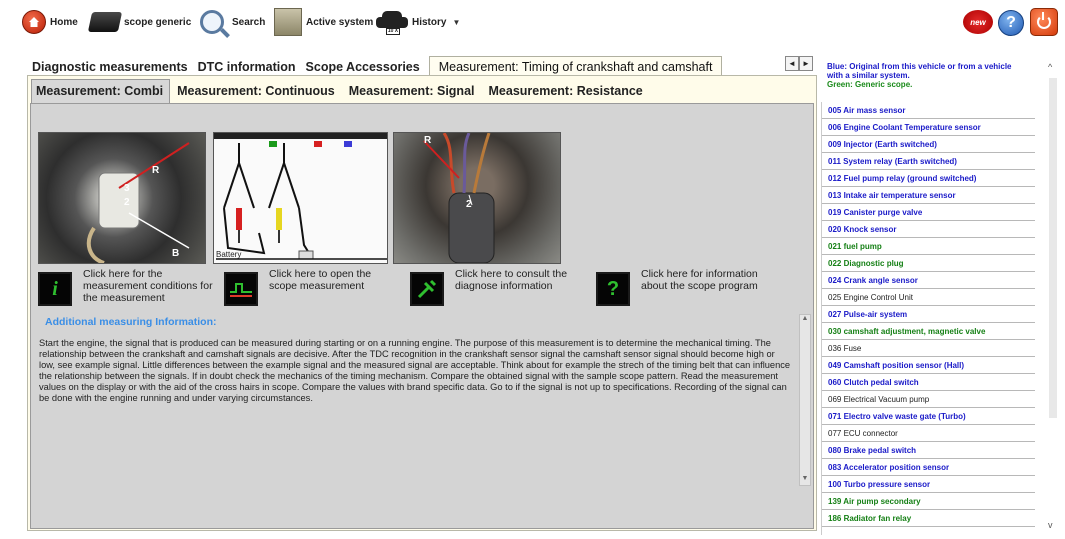 The image size is (1065, 539). I want to click on home-label: Home, so click(64, 22).